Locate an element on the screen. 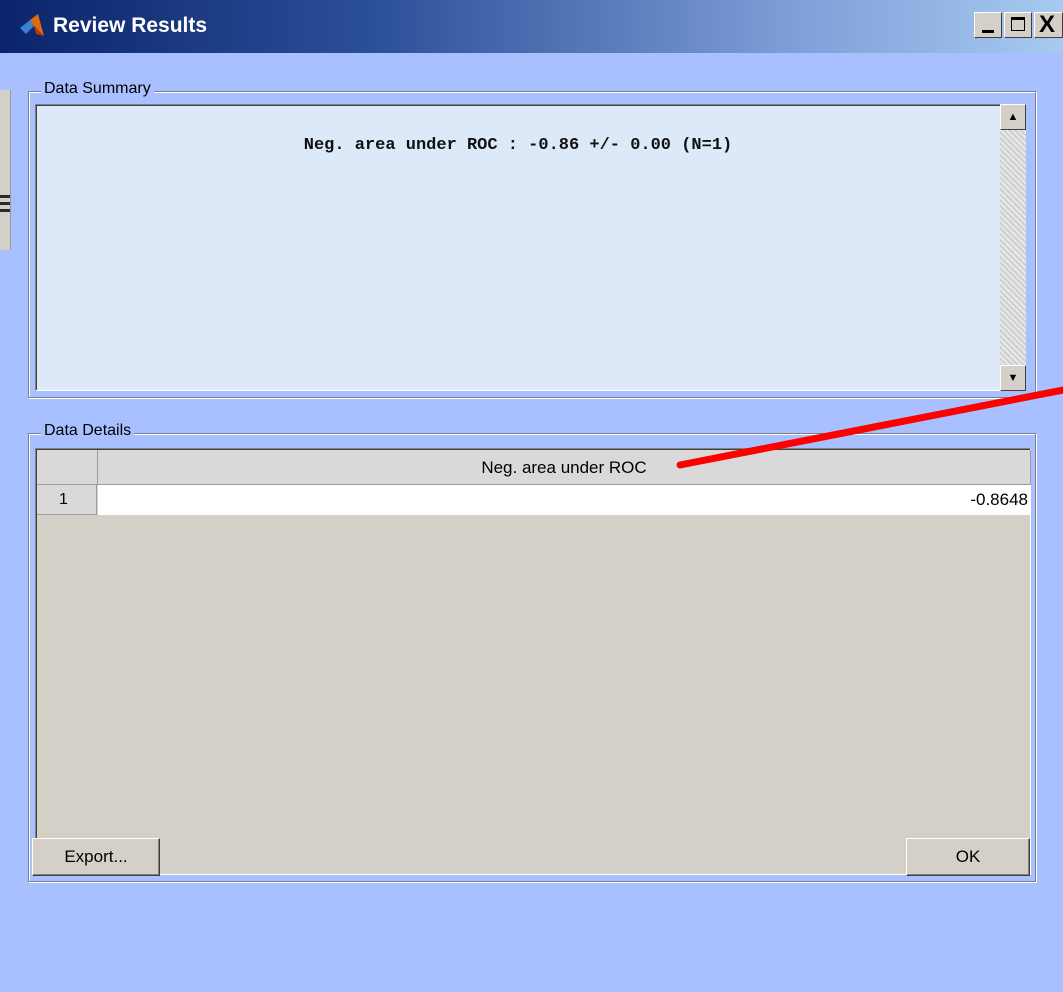 Image resolution: width=1063 pixels, height=992 pixels. scroll-up-arrow-icon: ▲ is located at coordinates (1013, 117).